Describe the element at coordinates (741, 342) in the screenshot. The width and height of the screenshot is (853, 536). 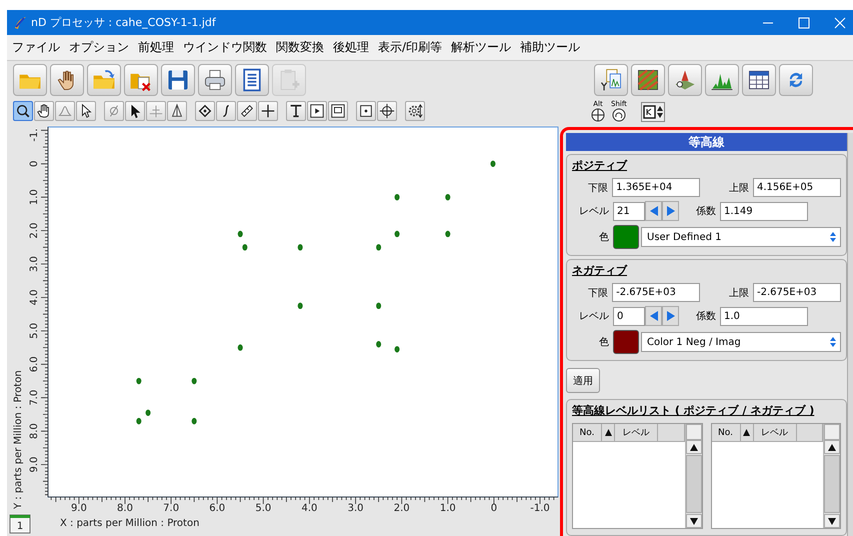
I see `color-dropdown: Color 1 Neg / Imag` at that location.